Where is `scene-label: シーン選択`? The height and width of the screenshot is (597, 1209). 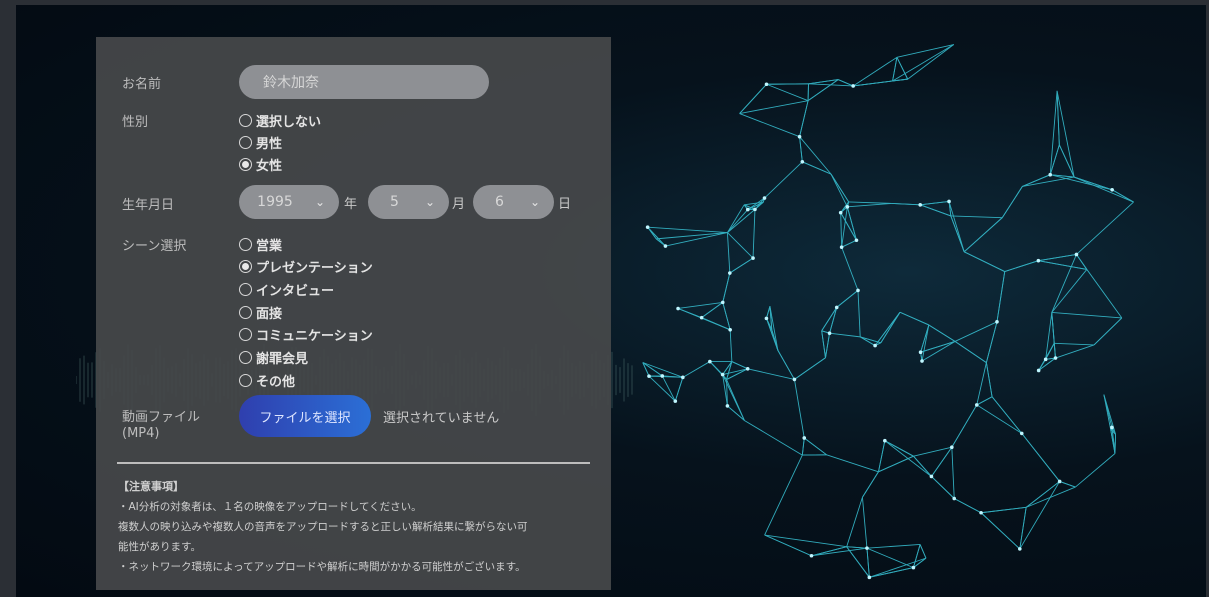
scene-label: シーン選択 is located at coordinates (154, 246).